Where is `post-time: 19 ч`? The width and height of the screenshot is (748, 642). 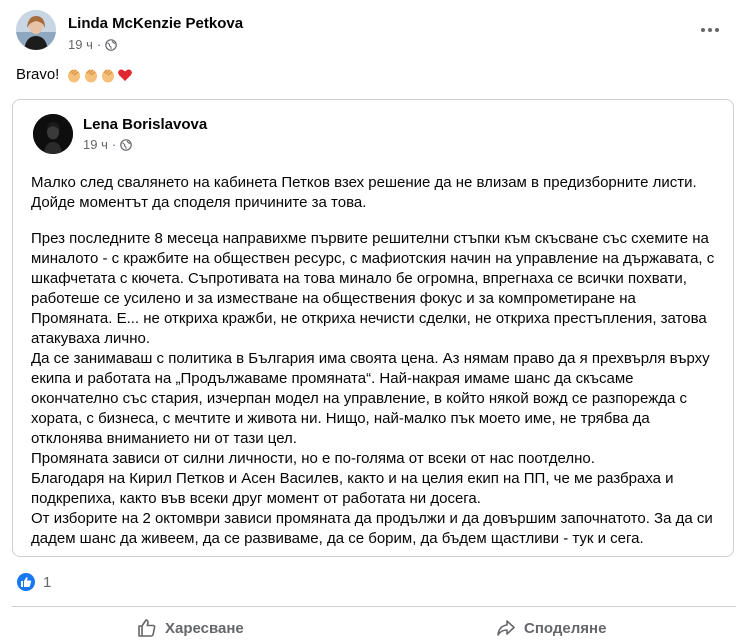 post-time: 19 ч is located at coordinates (80, 44).